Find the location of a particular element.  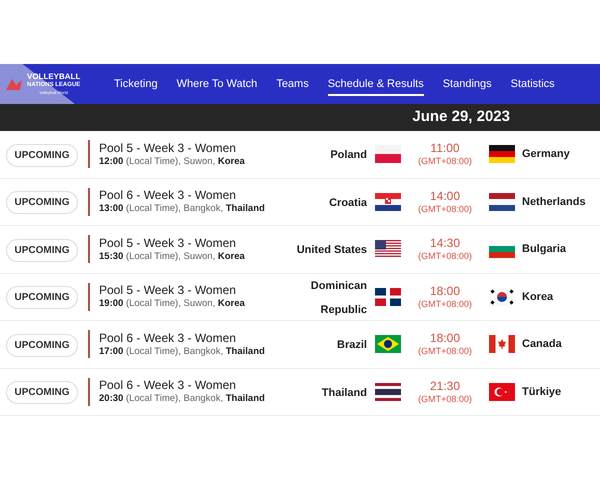

nav-tab: Where To Watch is located at coordinates (217, 86).